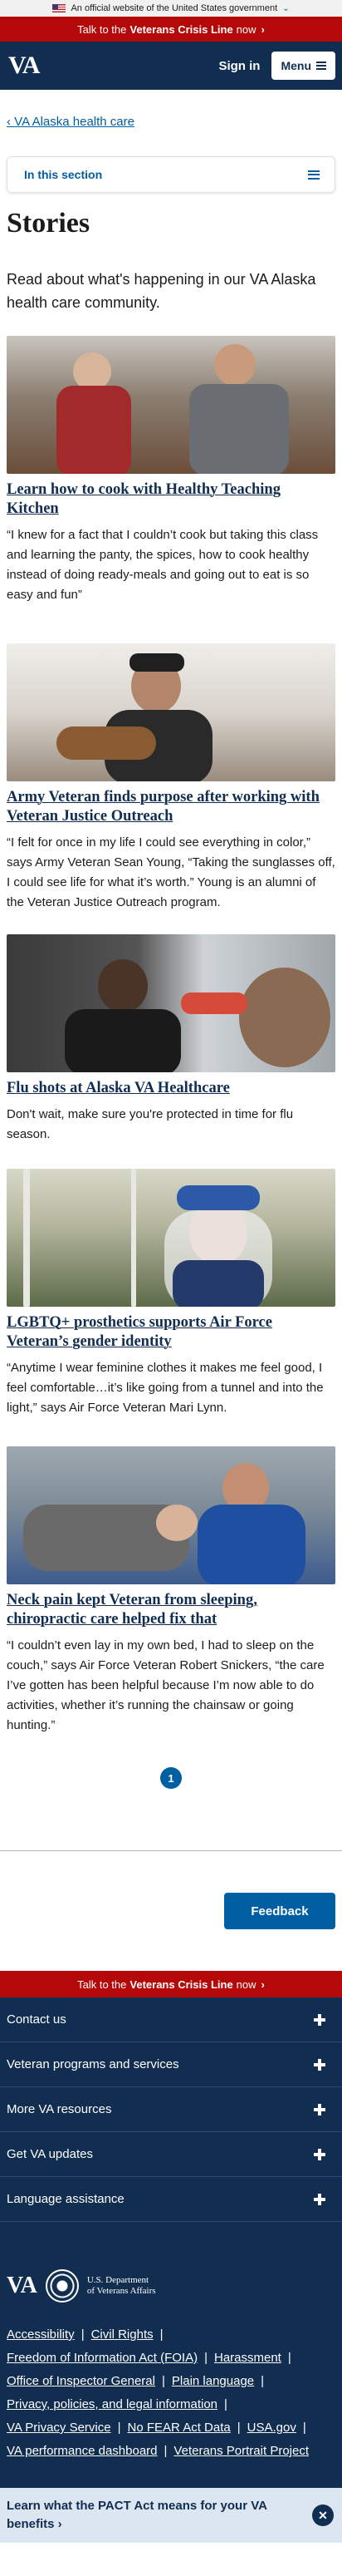  What do you see at coordinates (171, 2199) in the screenshot?
I see `footer-accordion-language-assistance: Language assistance` at bounding box center [171, 2199].